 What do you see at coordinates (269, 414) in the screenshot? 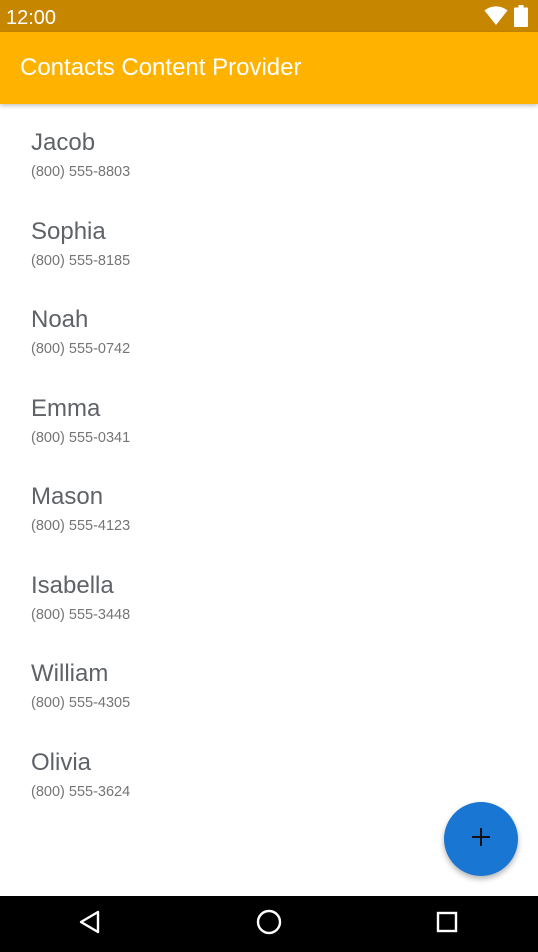
I see `contact-item-emma: Emma (800) 555-0341` at bounding box center [269, 414].